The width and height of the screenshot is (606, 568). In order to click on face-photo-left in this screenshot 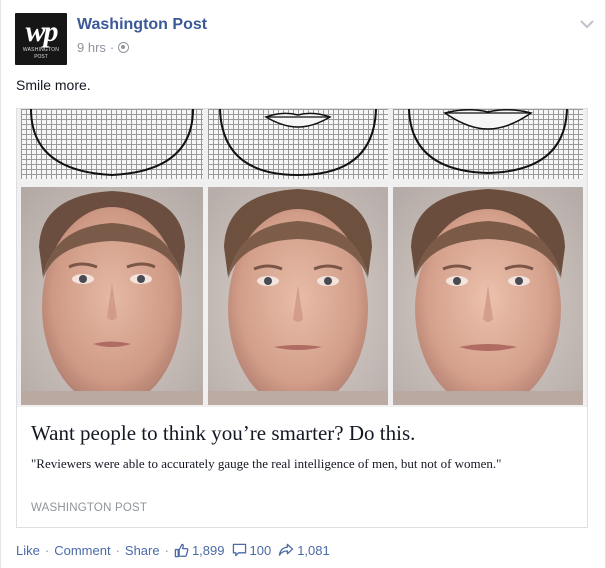, I will do `click(112, 296)`.